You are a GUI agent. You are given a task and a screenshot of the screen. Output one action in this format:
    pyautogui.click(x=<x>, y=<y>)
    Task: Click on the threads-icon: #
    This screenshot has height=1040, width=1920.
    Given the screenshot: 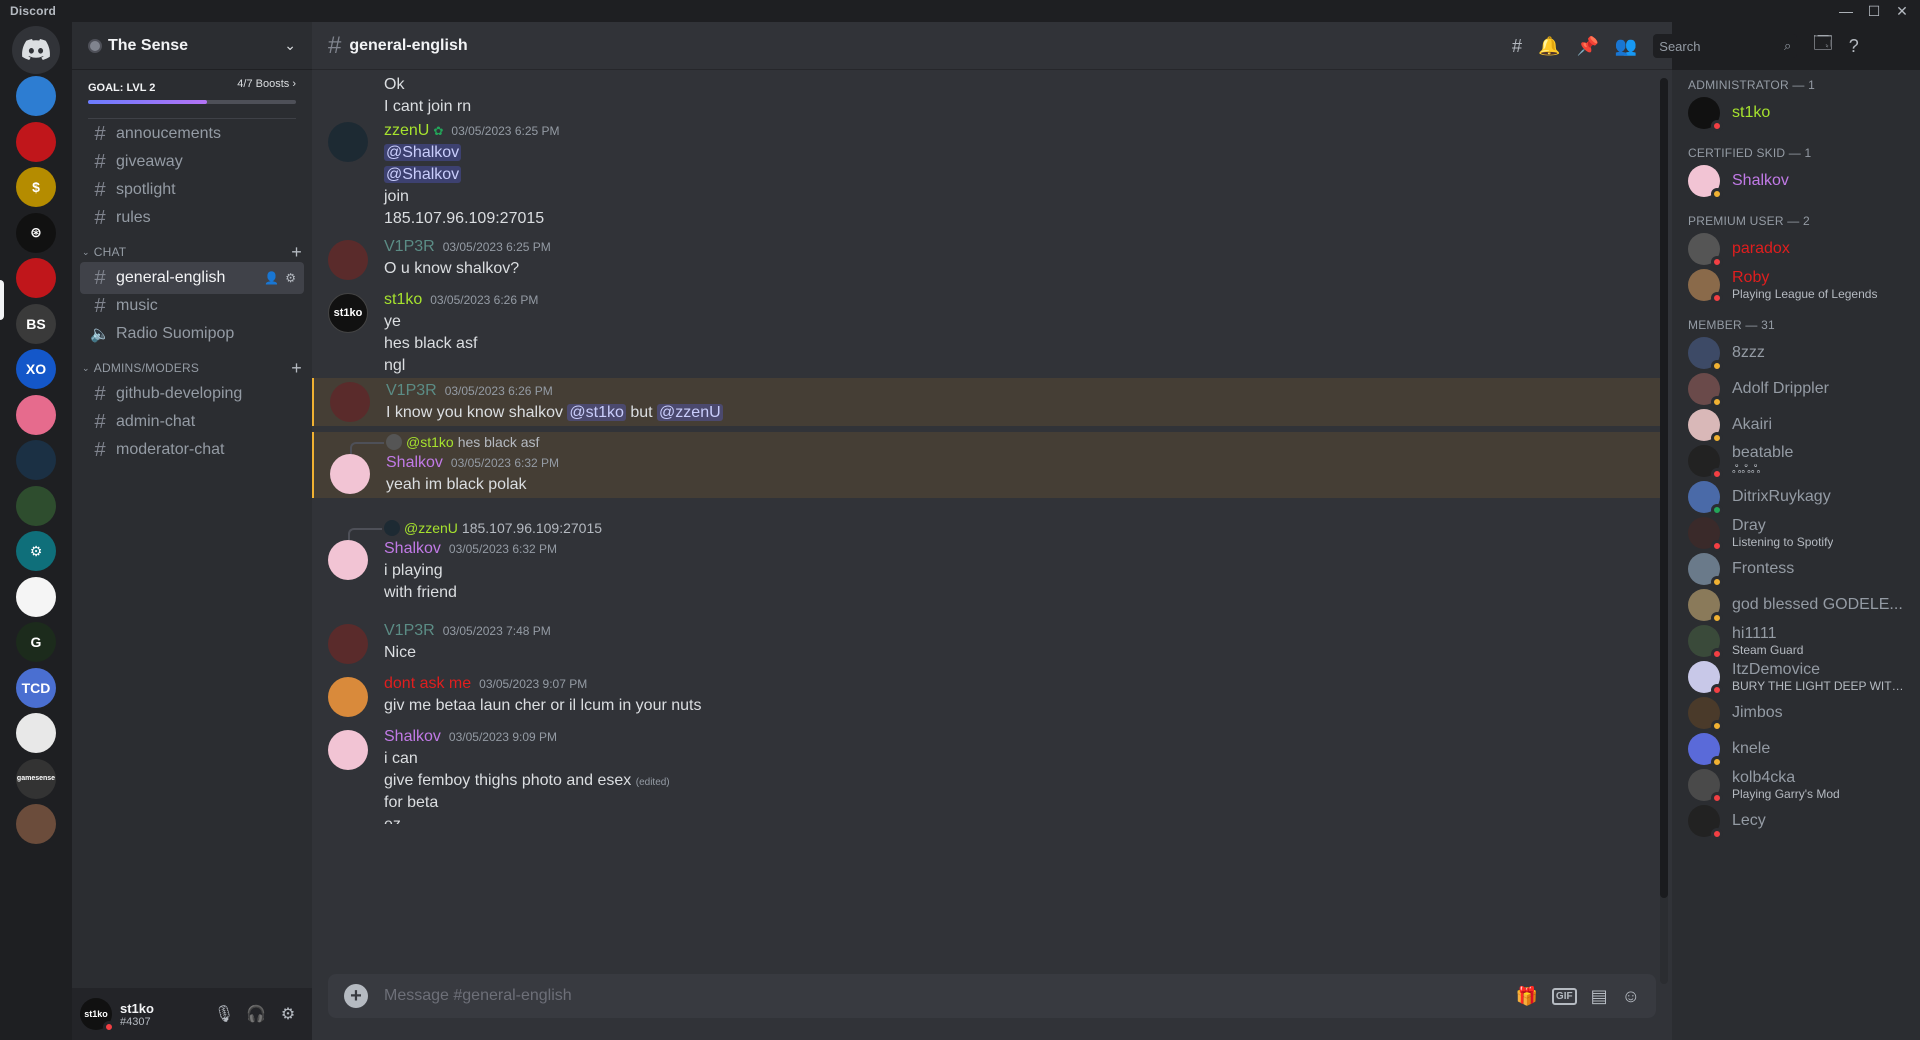 What is the action you would take?
    pyautogui.click(x=1517, y=46)
    